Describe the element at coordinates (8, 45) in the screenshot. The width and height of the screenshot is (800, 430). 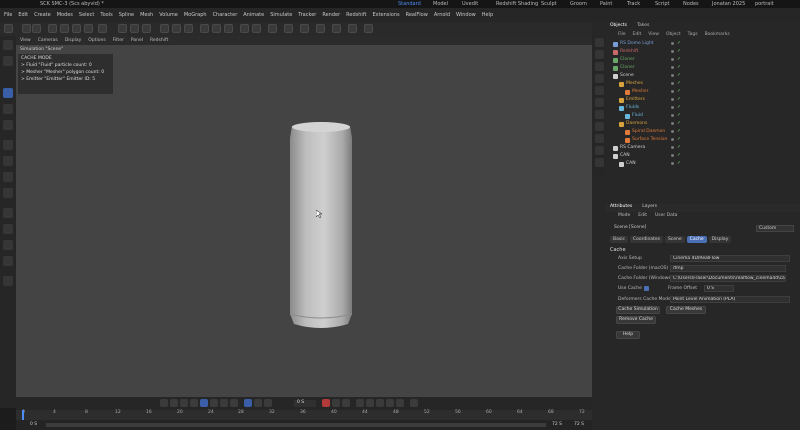
I see `search-icon` at that location.